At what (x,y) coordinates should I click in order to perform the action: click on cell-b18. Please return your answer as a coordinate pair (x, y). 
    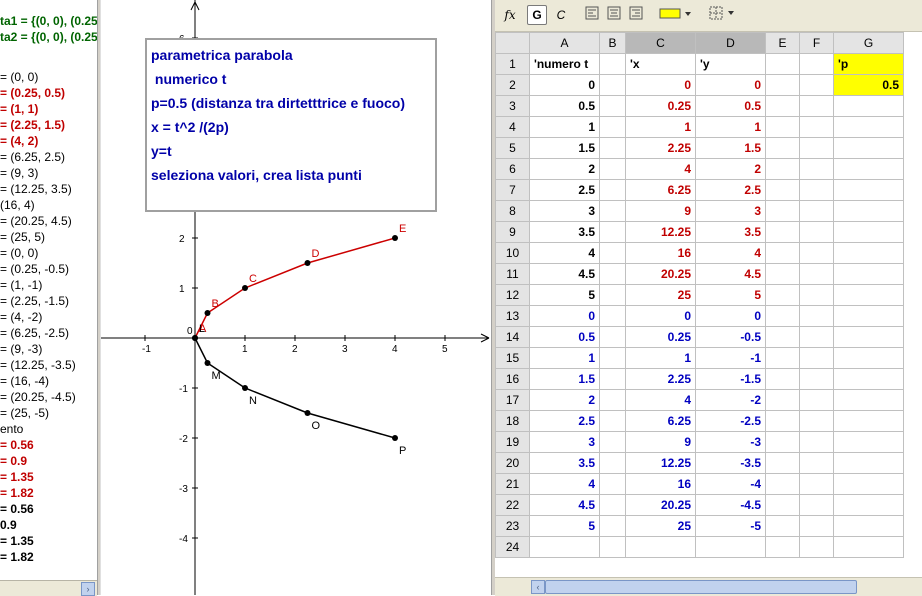
    Looking at the image, I should click on (612, 421).